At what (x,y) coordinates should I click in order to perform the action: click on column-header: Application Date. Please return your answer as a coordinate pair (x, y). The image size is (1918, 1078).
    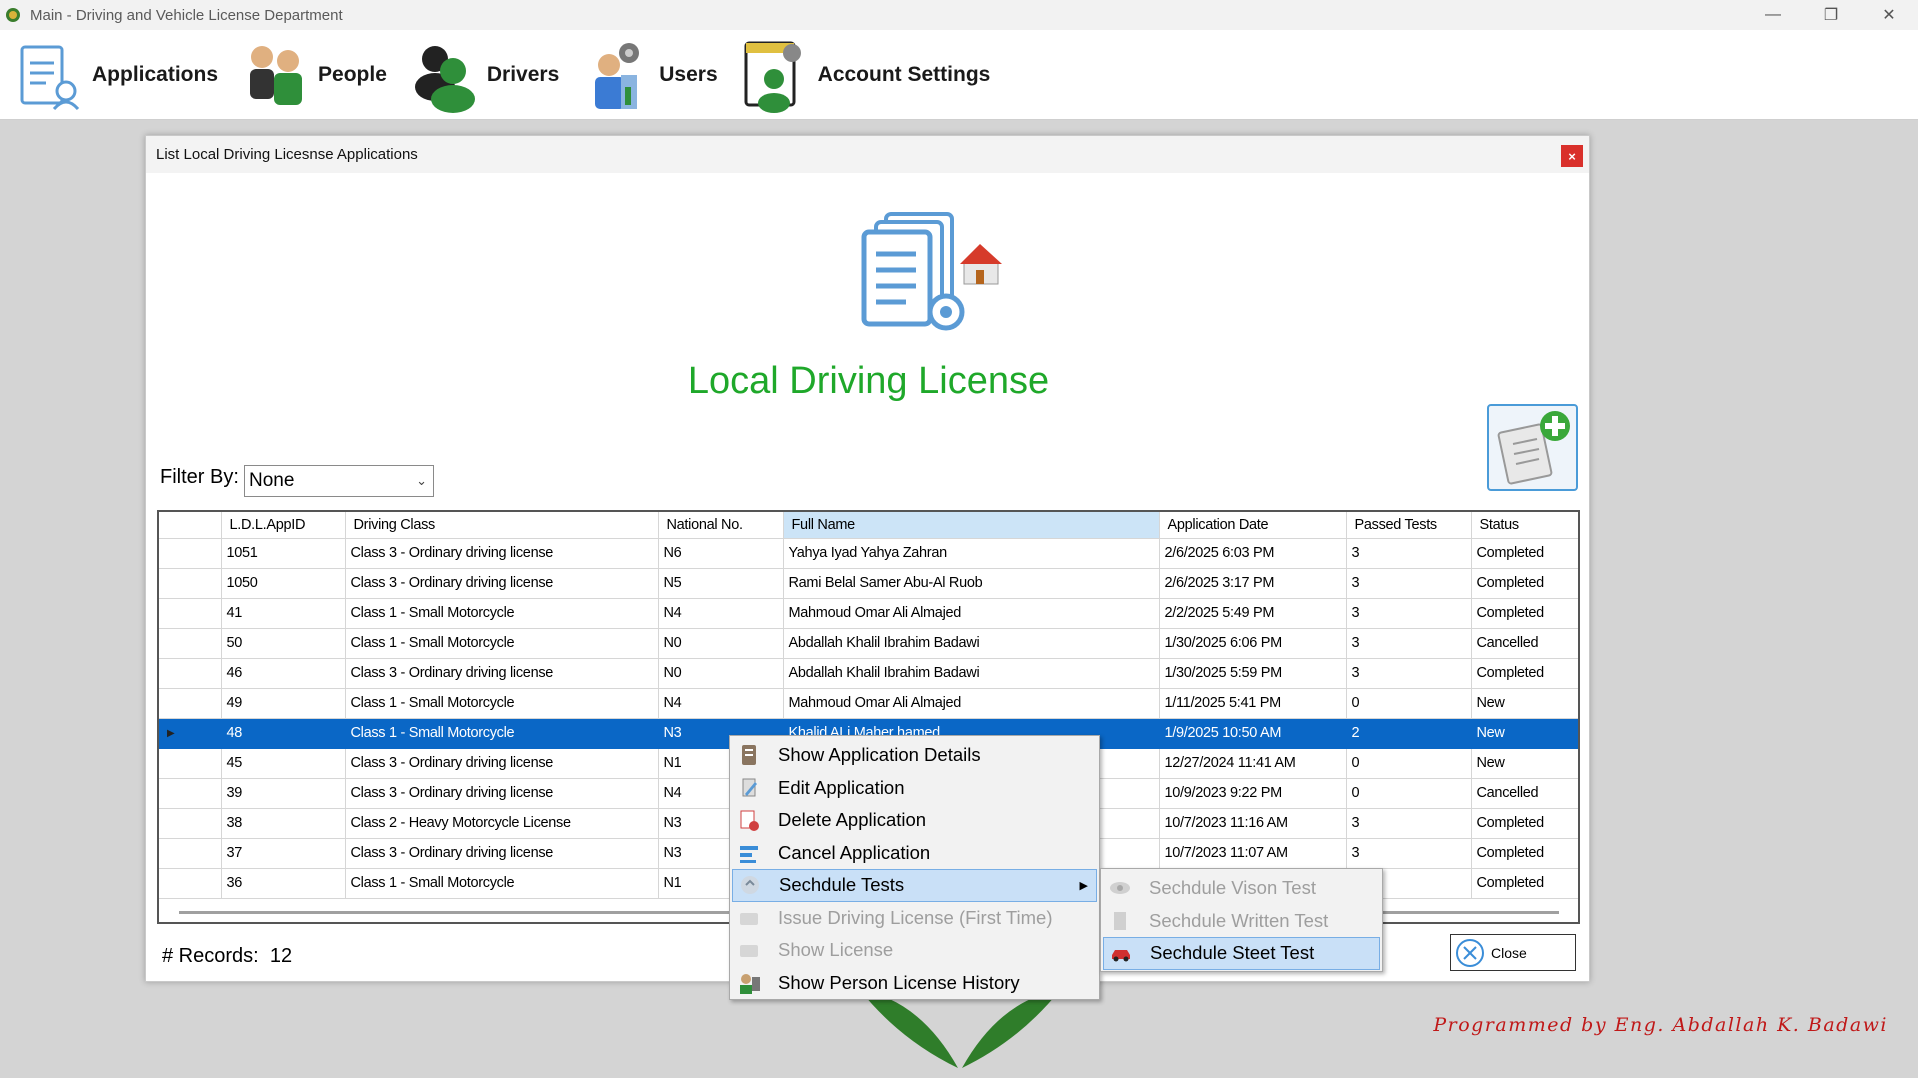
    Looking at the image, I should click on (1253, 525).